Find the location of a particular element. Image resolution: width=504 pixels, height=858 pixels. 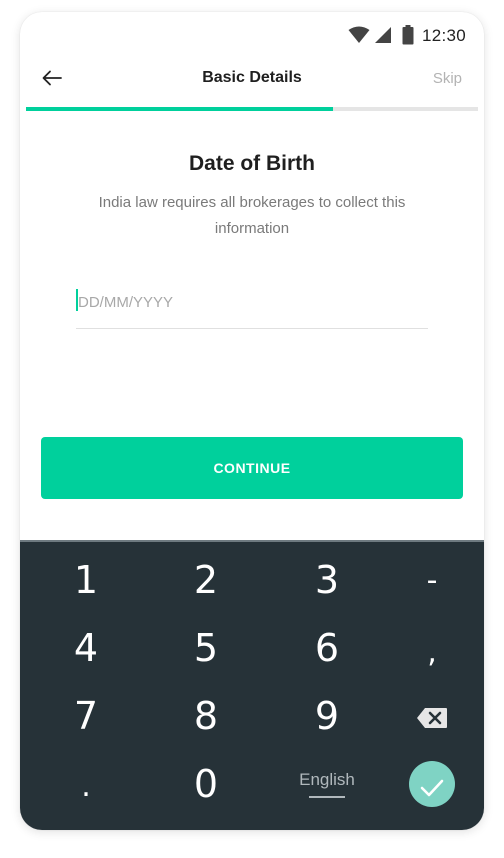

key-5: 5 is located at coordinates (206, 648).